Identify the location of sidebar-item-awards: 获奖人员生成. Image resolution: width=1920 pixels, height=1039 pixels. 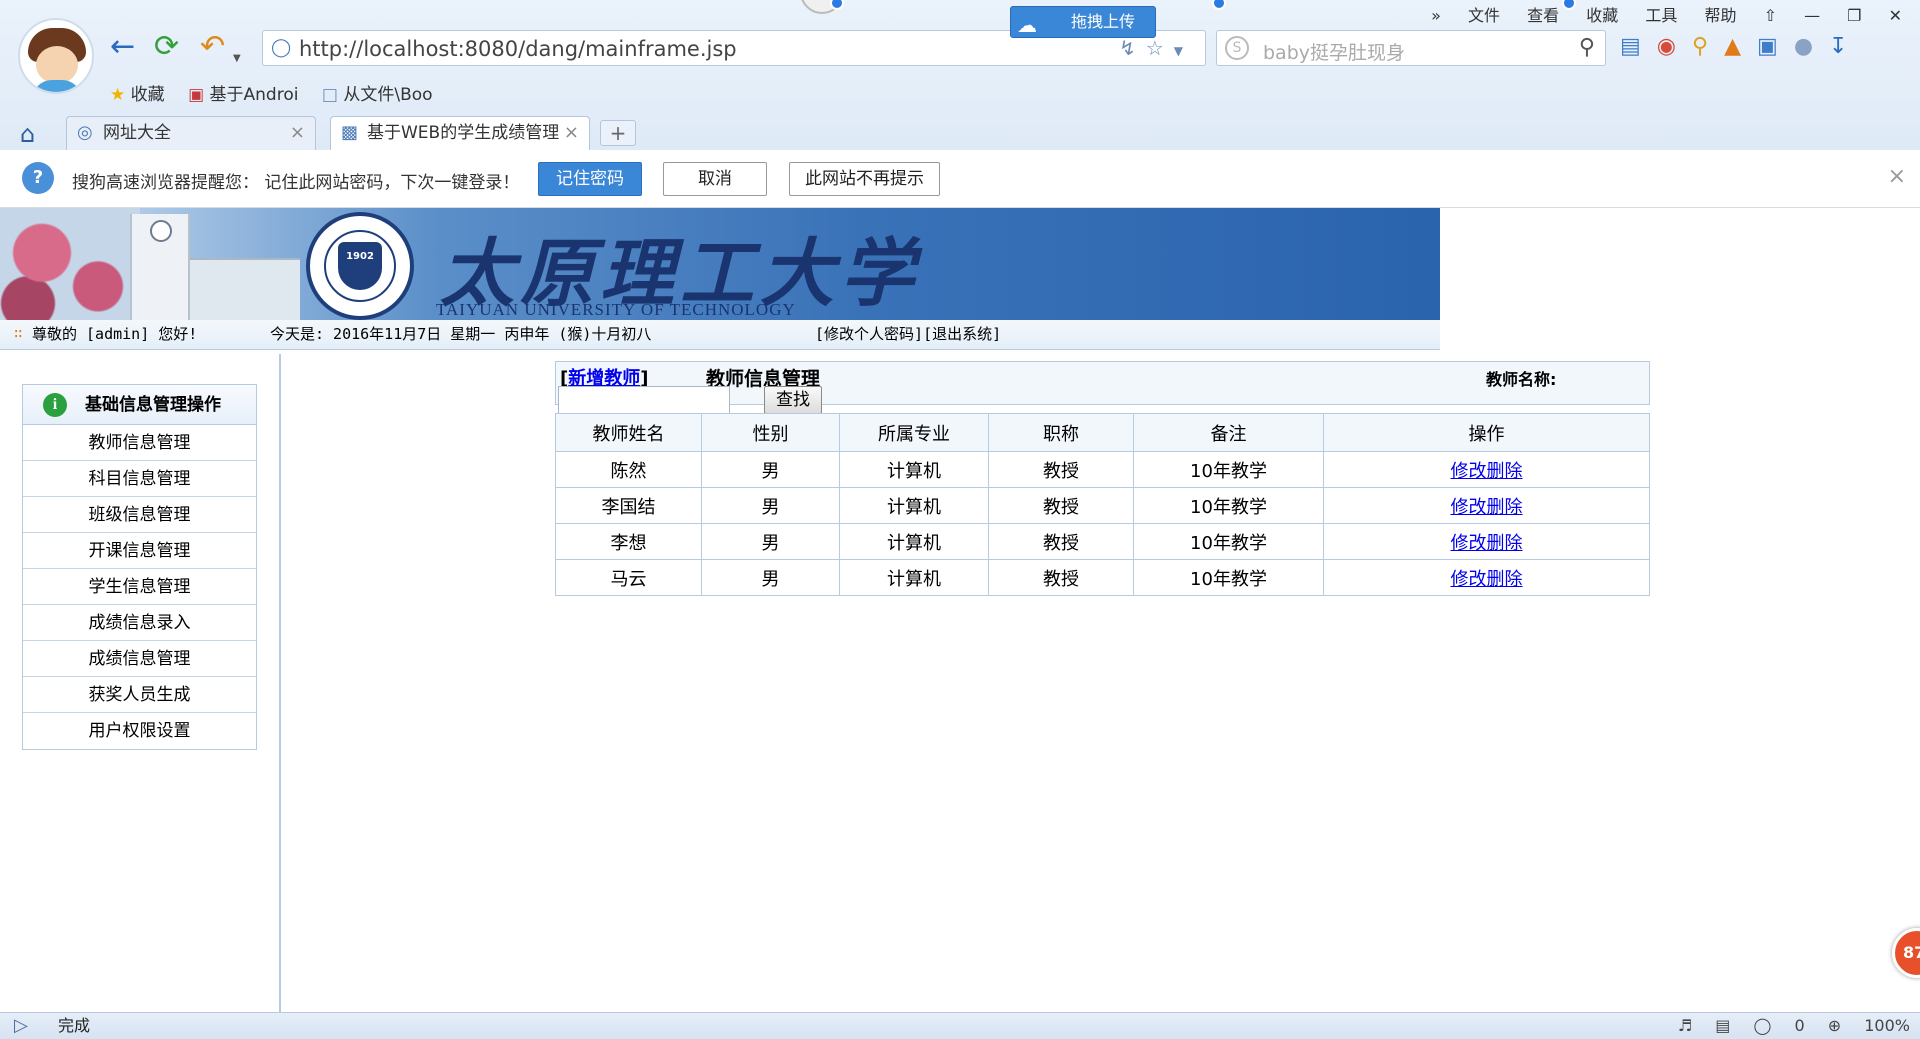
(139, 695).